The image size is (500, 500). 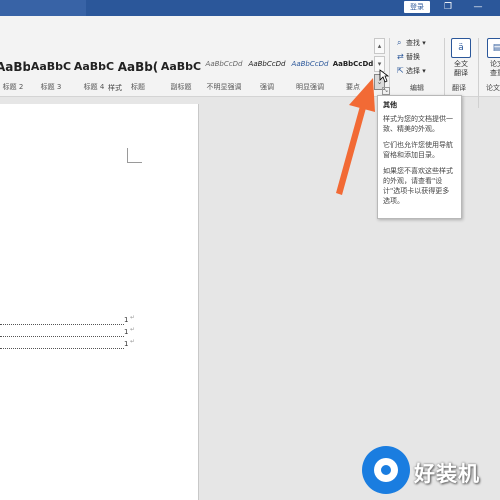 I want to click on mouse-cursor-icon, so click(x=384, y=76).